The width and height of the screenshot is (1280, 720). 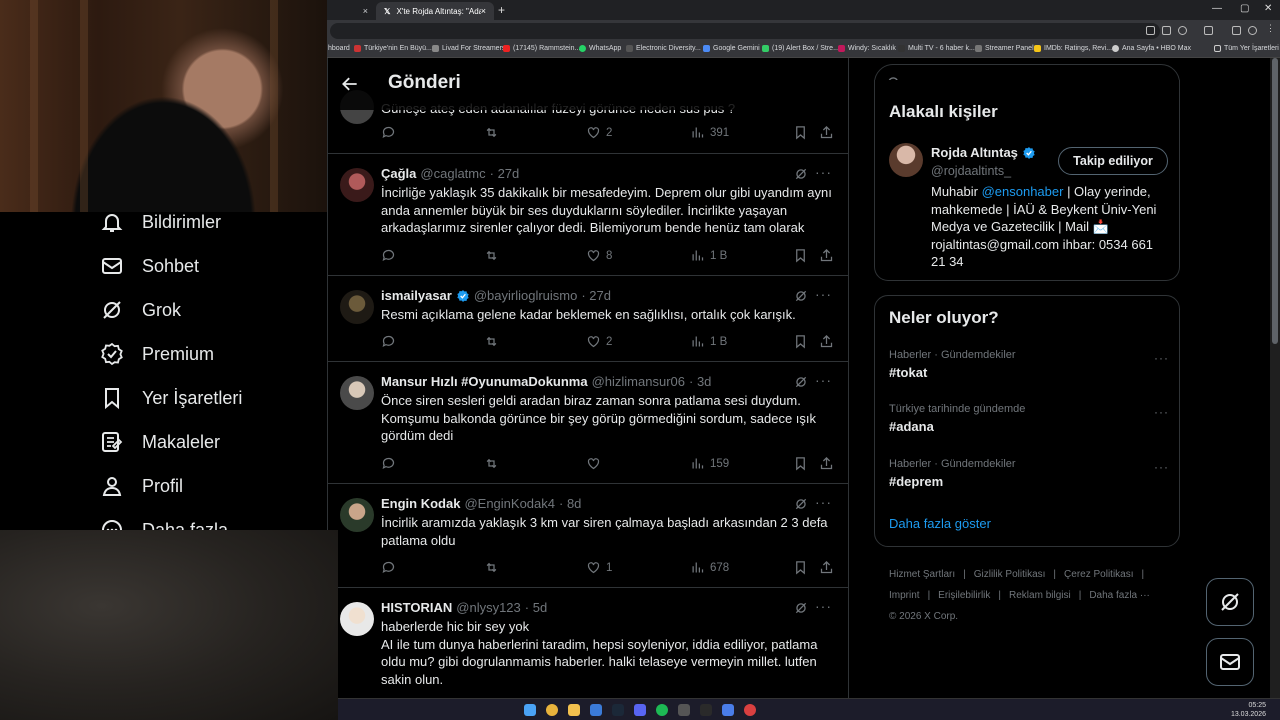 What do you see at coordinates (709, 567) in the screenshot?
I see `views-action: 678` at bounding box center [709, 567].